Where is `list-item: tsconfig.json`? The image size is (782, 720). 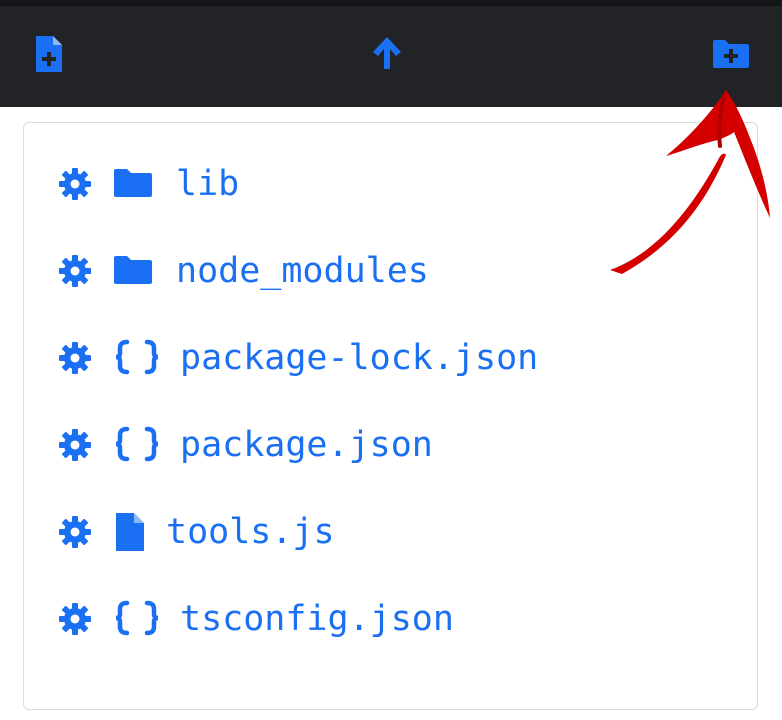 list-item: tsconfig.json is located at coordinates (390, 618).